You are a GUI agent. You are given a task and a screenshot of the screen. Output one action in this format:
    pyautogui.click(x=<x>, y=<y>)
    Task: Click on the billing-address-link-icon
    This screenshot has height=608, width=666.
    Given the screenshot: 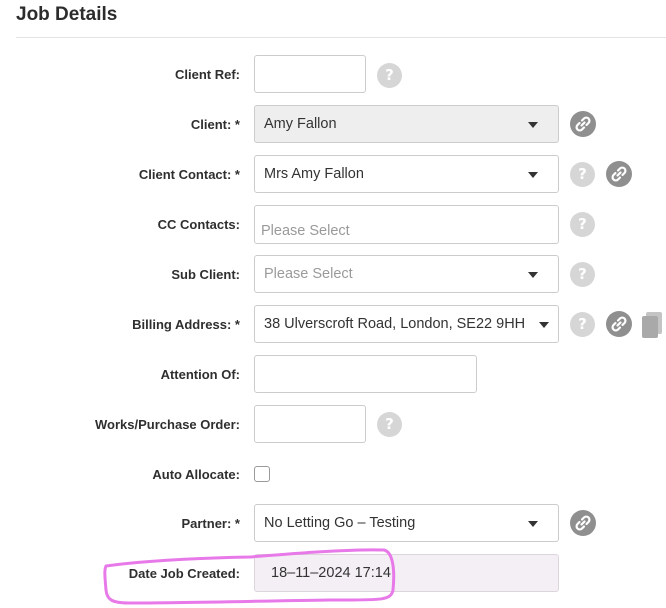 What is the action you would take?
    pyautogui.click(x=619, y=324)
    